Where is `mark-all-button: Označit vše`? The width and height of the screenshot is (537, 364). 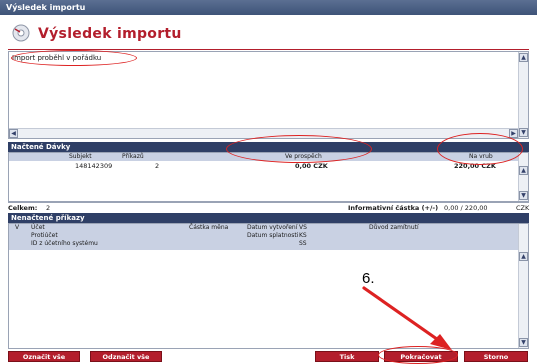
mark-all-button: Označit vše is located at coordinates (44, 356).